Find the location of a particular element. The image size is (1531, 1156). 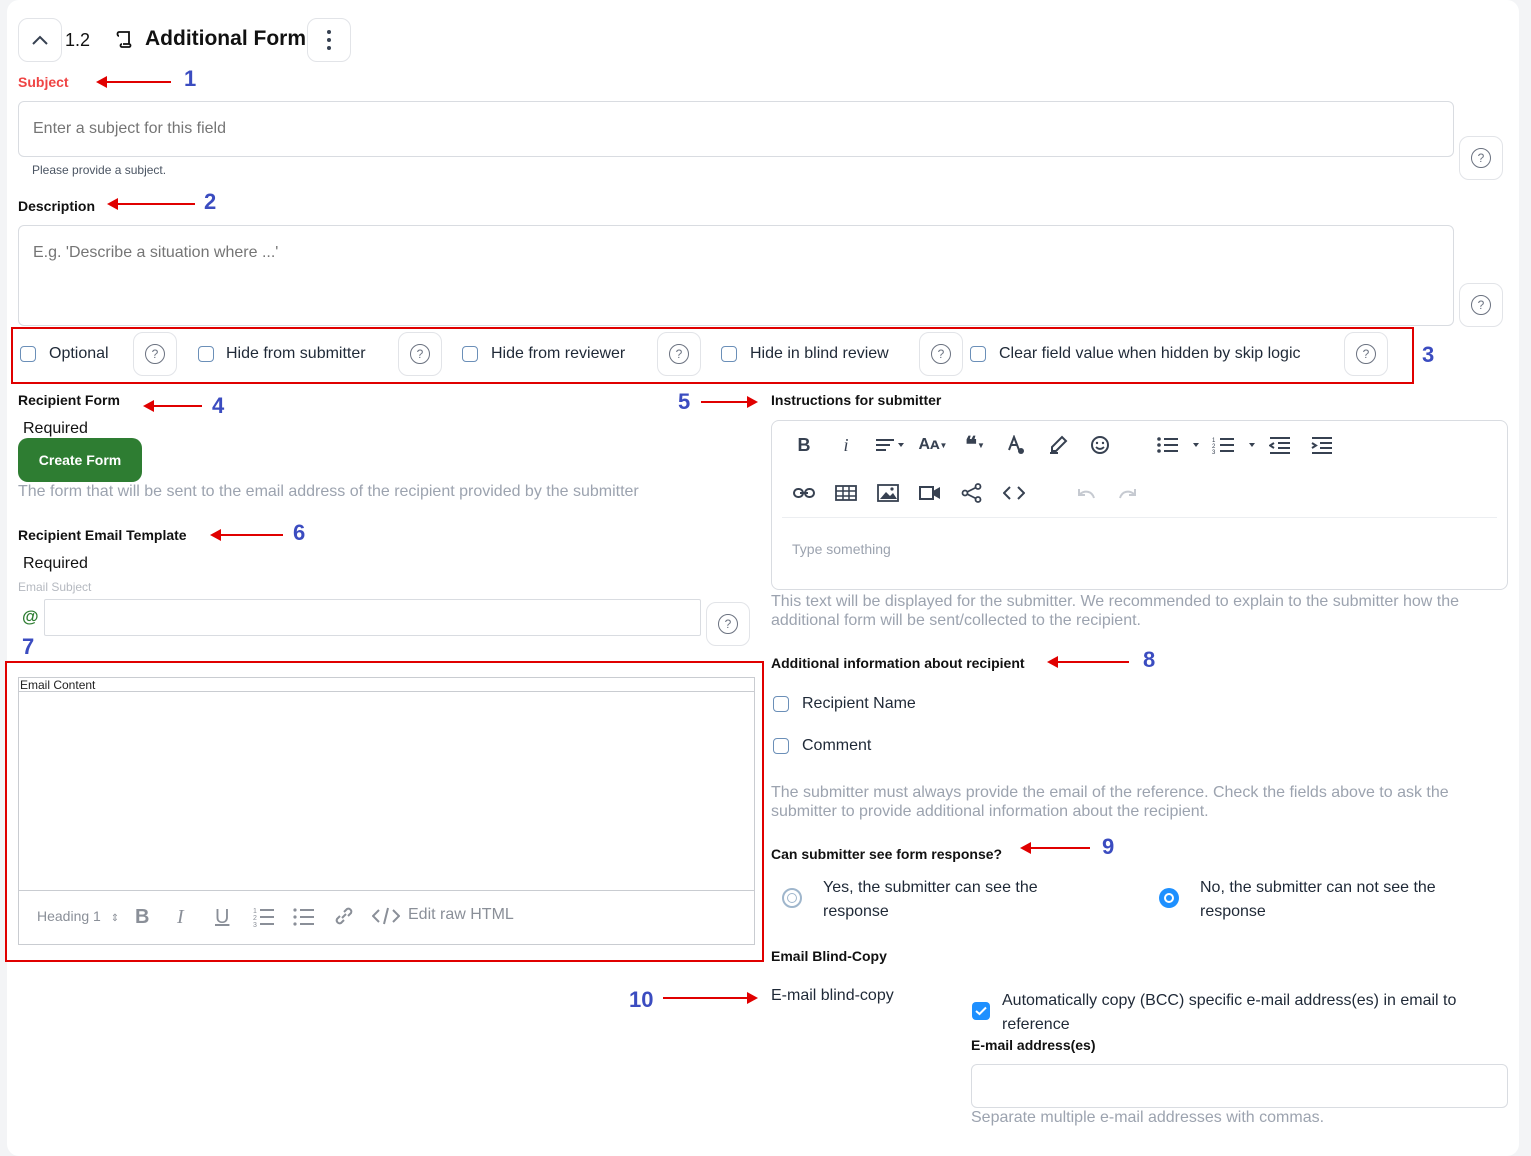

response-visibility-label: Can submitter see form response? is located at coordinates (887, 854).